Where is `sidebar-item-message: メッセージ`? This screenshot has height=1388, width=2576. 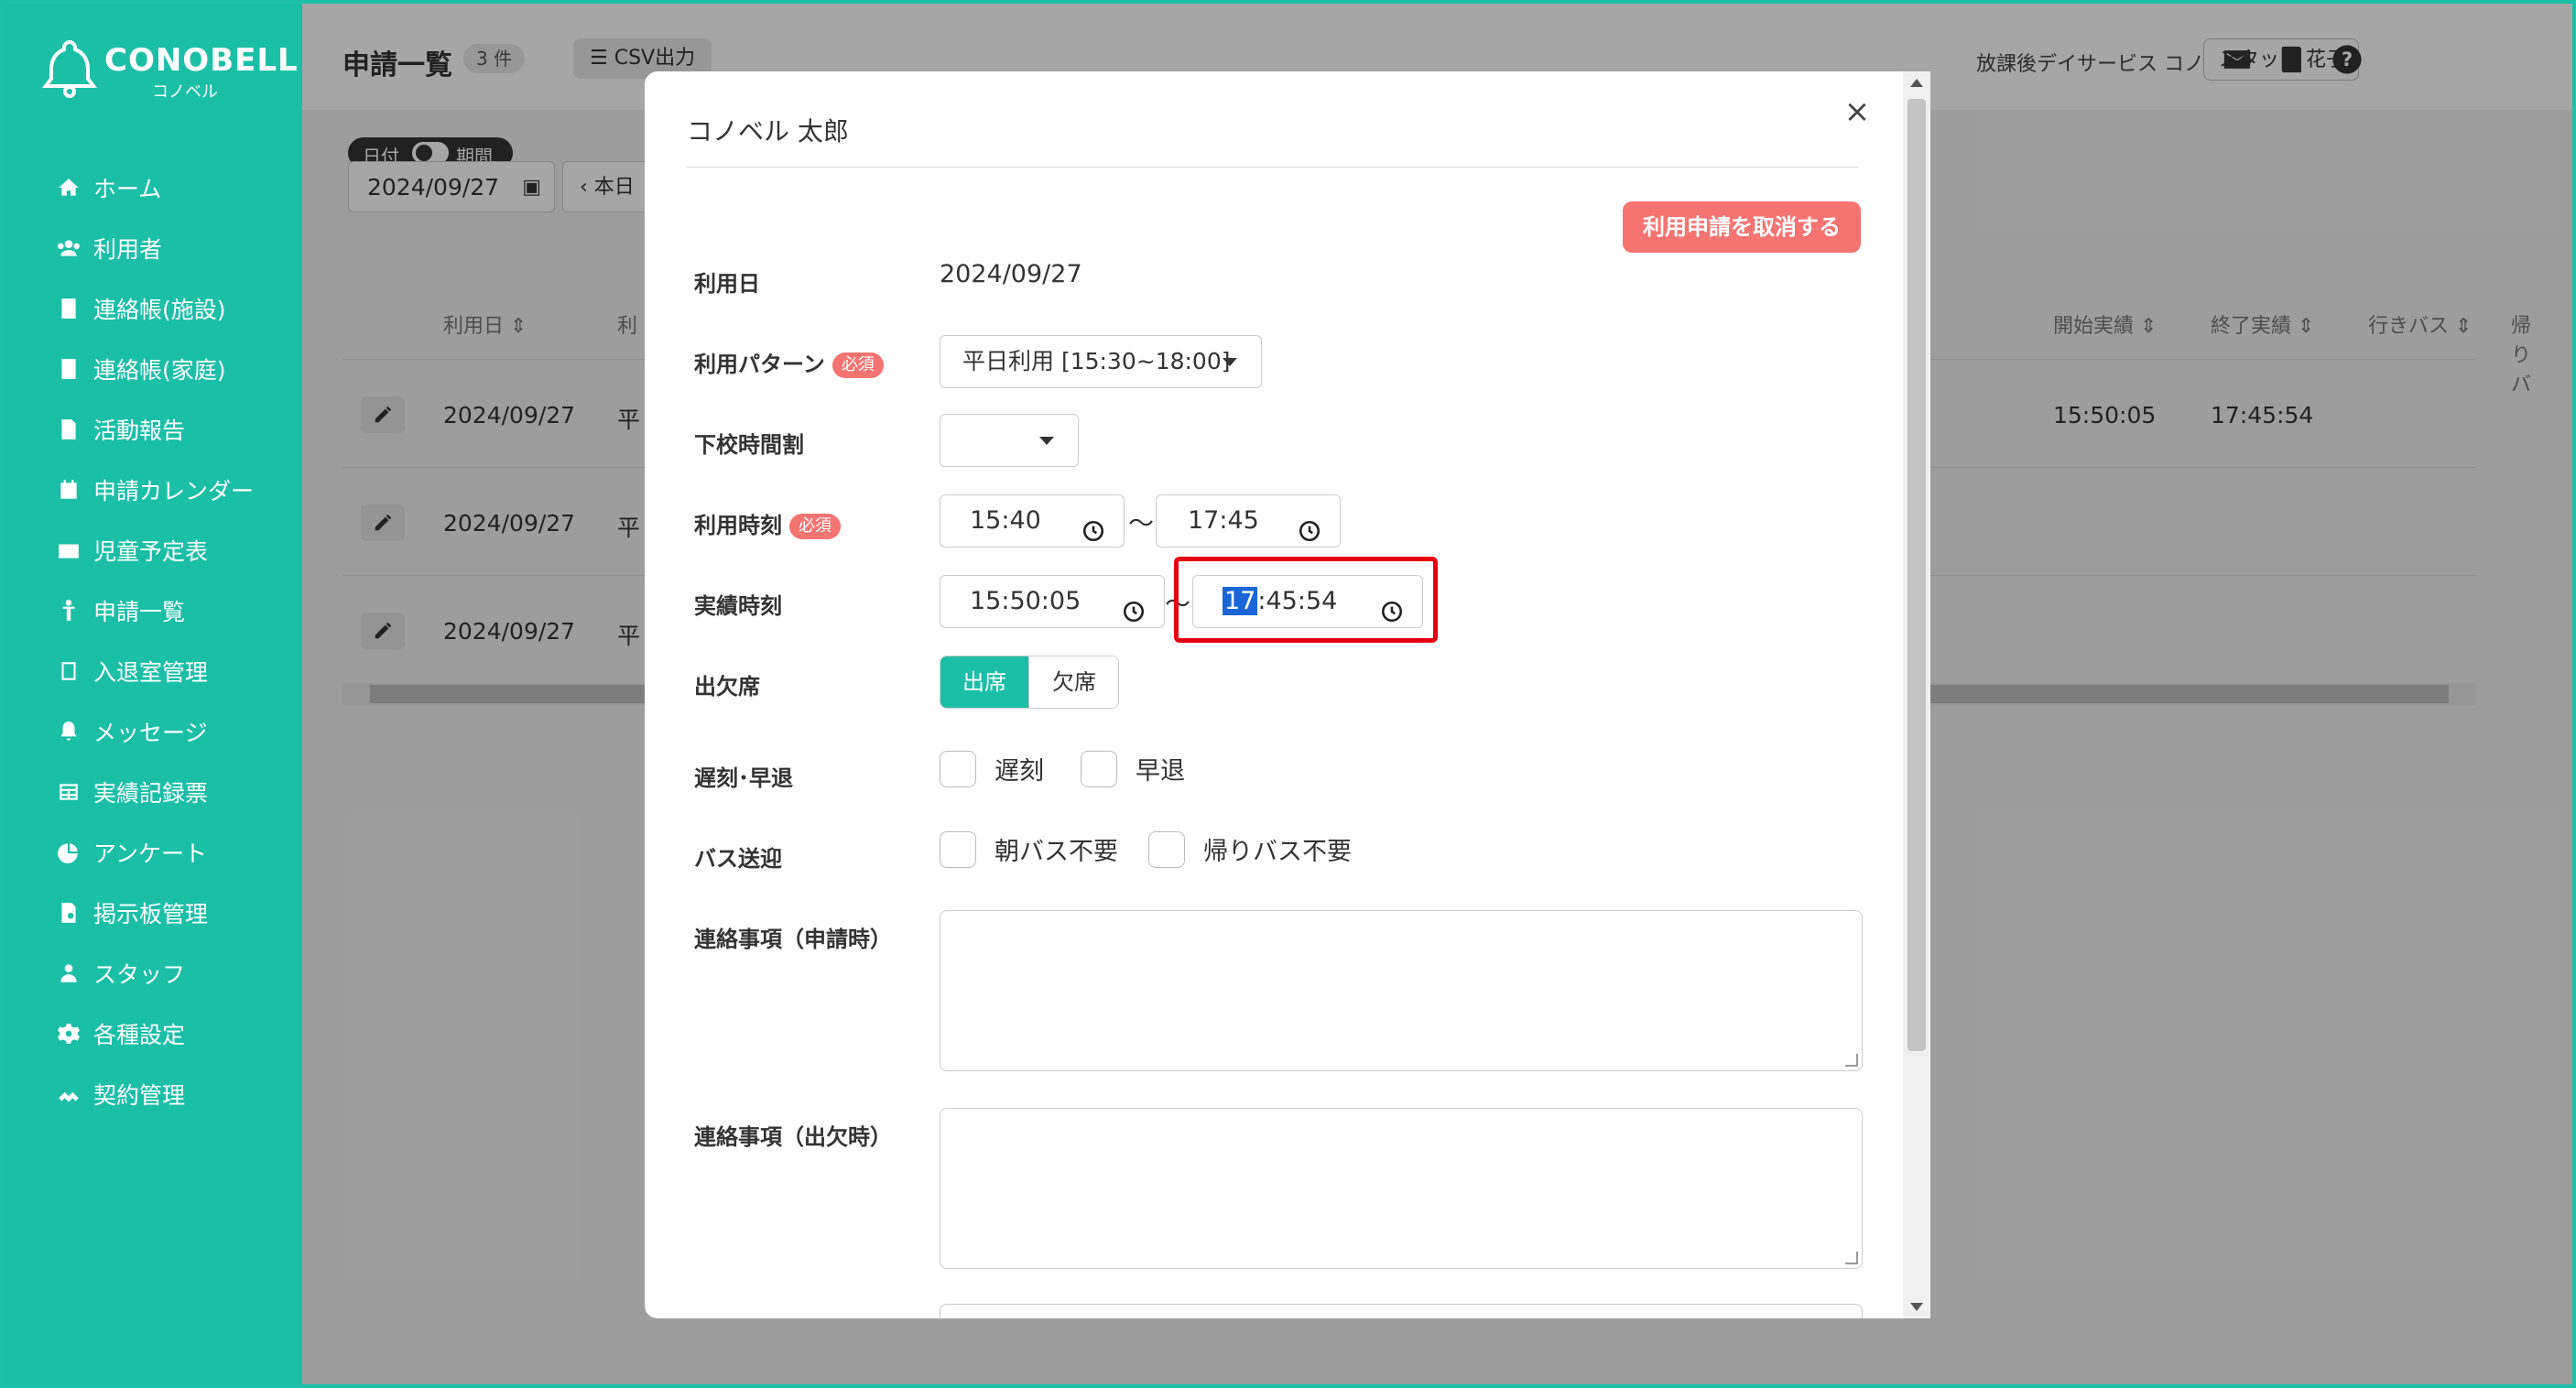 sidebar-item-message: メッセージ is located at coordinates (153, 732).